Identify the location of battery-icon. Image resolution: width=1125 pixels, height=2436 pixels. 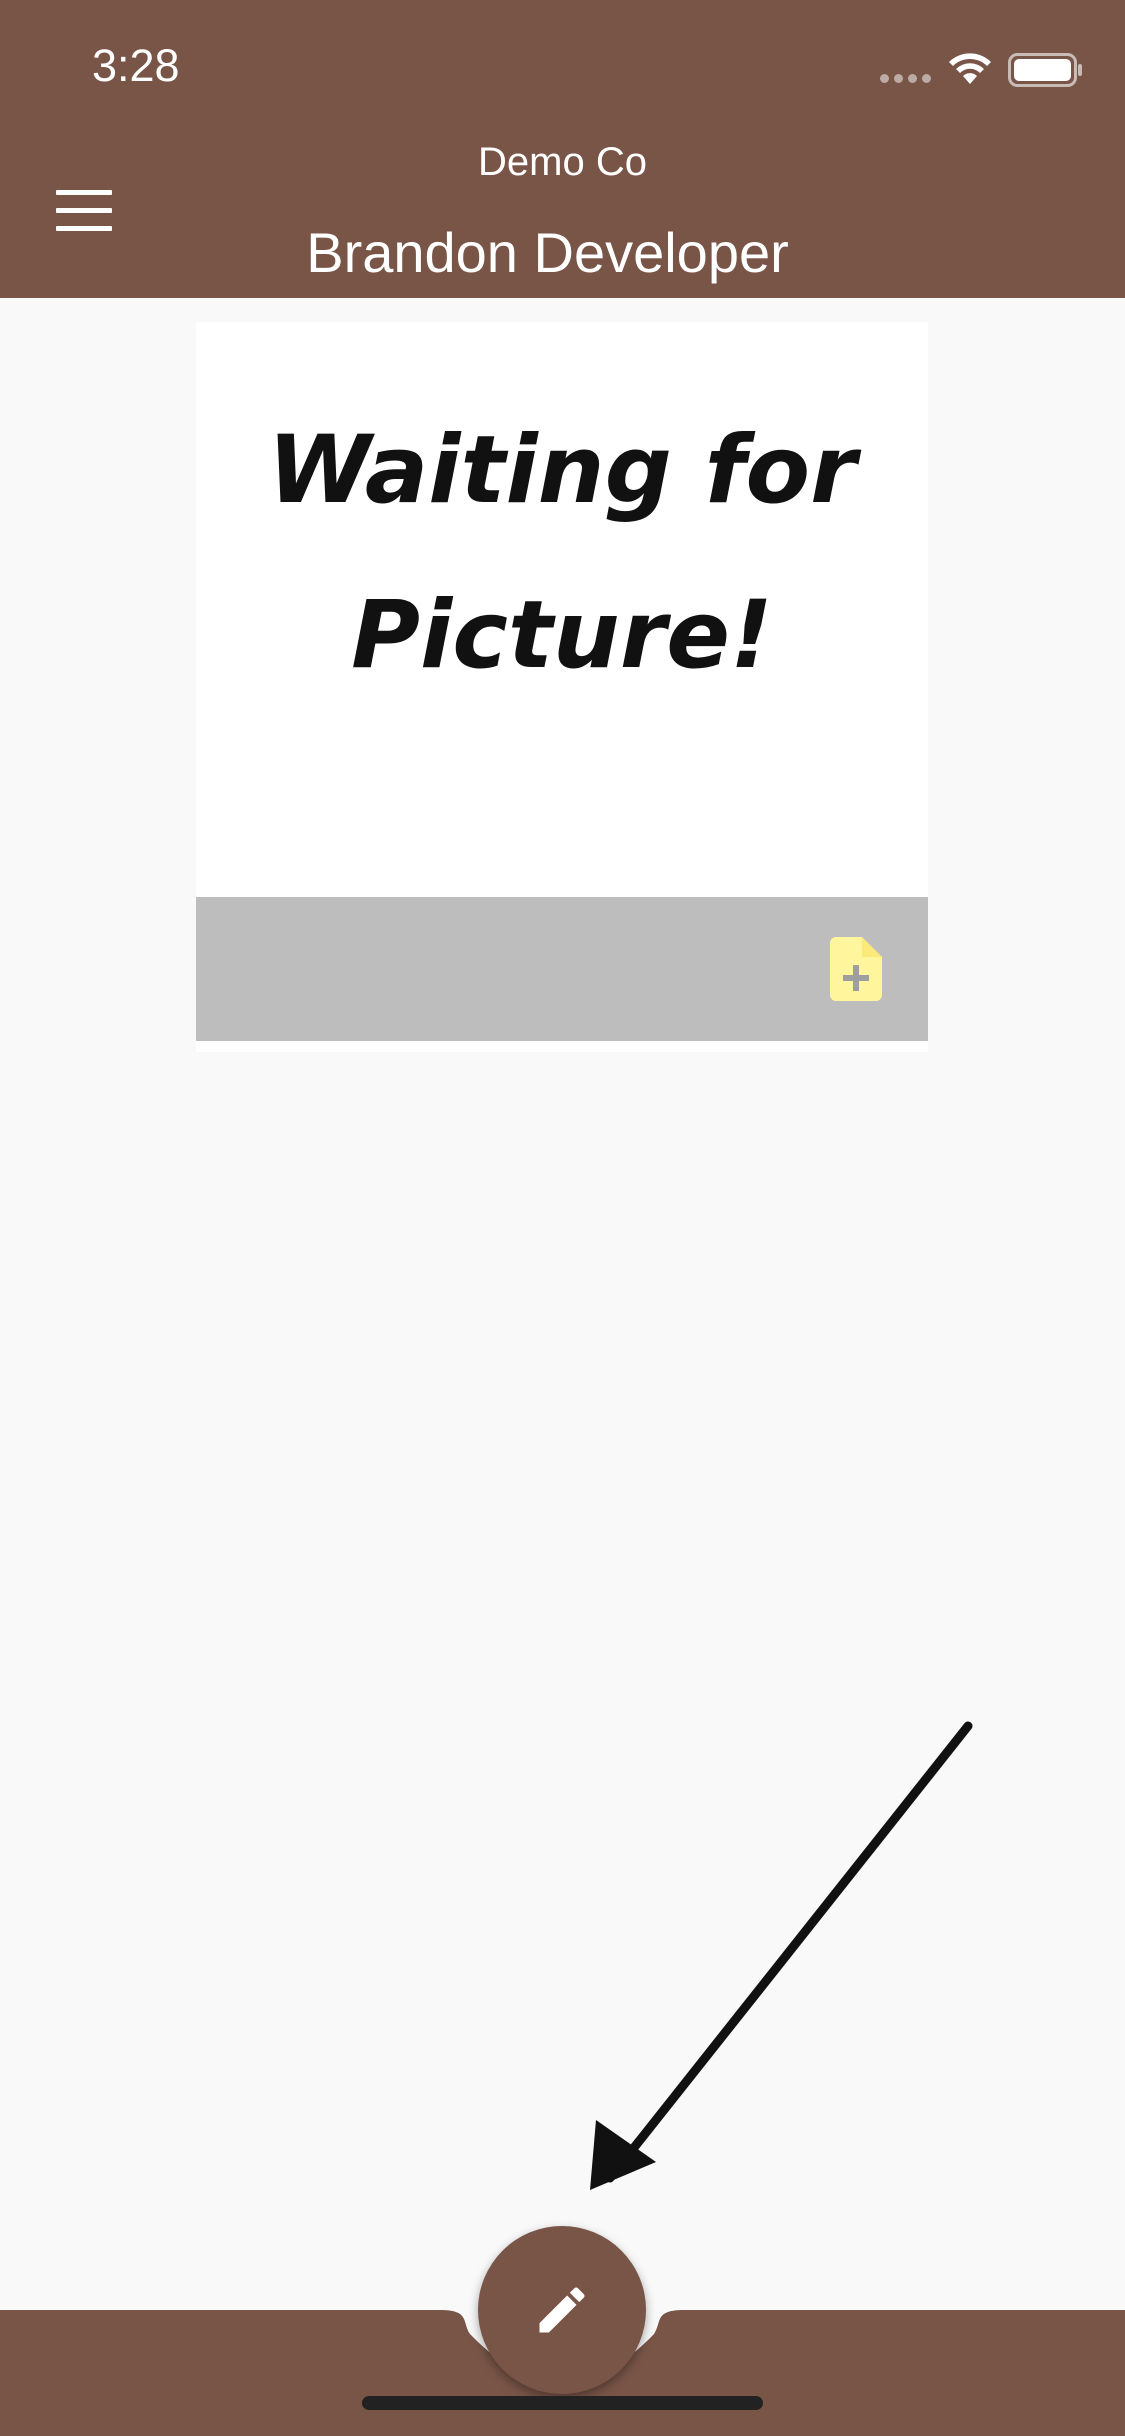
(1045, 70).